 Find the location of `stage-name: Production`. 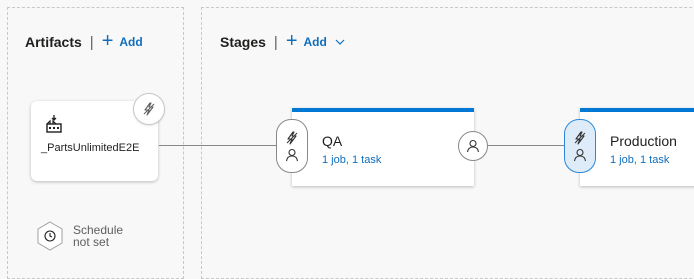

stage-name: Production is located at coordinates (643, 141).